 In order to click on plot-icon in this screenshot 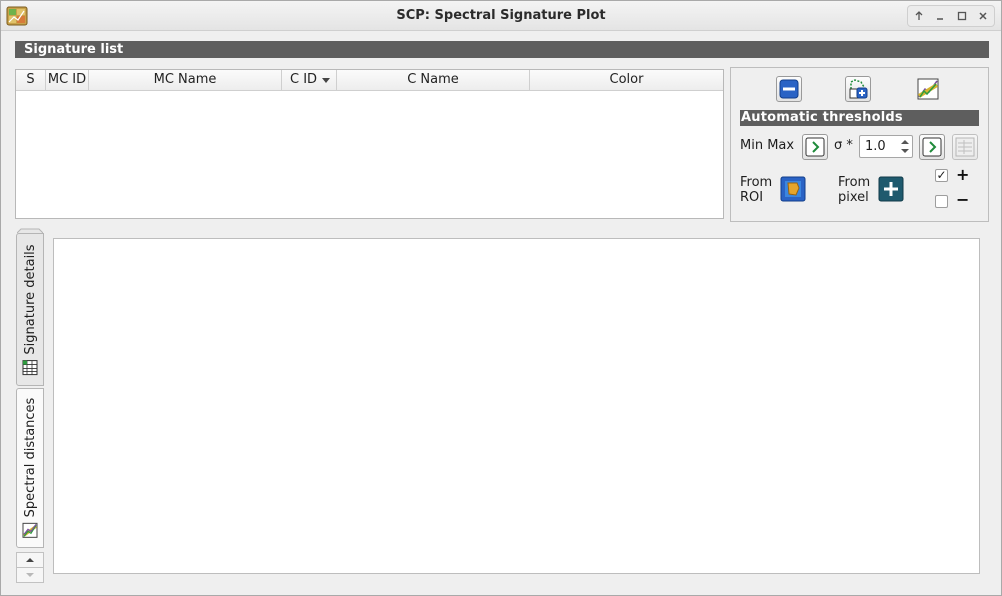, I will do `click(928, 89)`.